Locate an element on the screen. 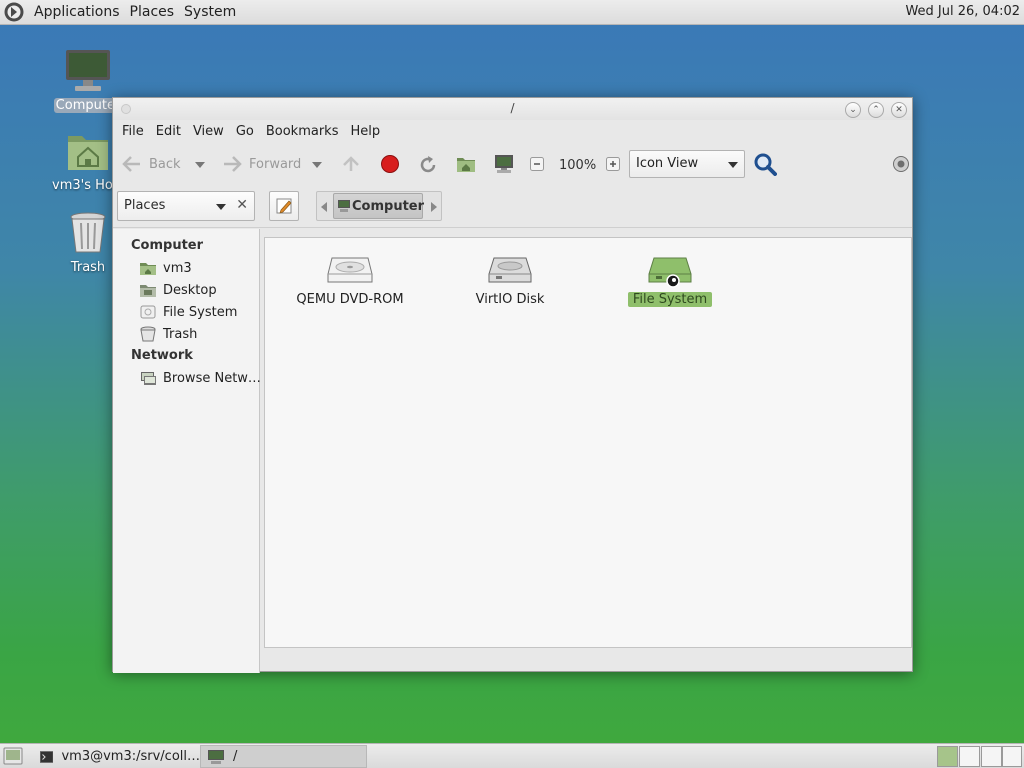  file-item-label: QEMU DVD-ROM is located at coordinates (350, 299).